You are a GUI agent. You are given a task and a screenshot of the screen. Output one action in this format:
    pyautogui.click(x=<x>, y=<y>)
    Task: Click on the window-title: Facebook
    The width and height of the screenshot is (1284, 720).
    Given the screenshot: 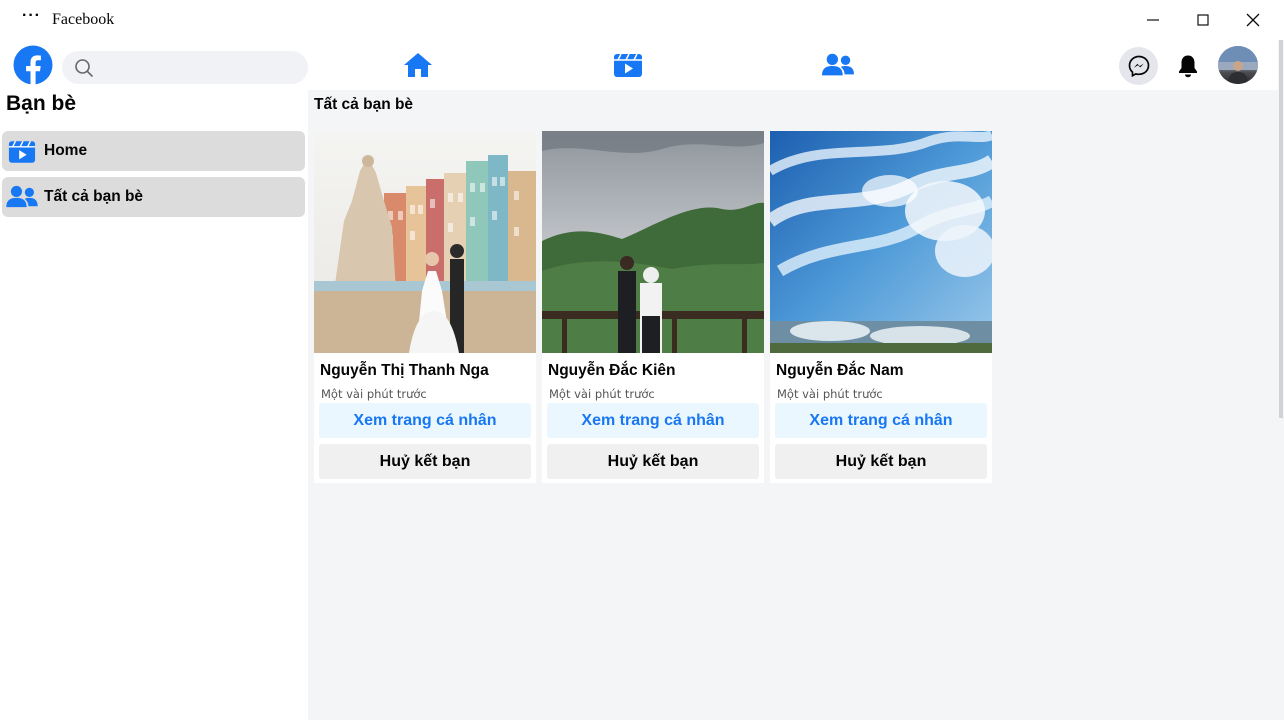 What is the action you would take?
    pyautogui.click(x=83, y=19)
    